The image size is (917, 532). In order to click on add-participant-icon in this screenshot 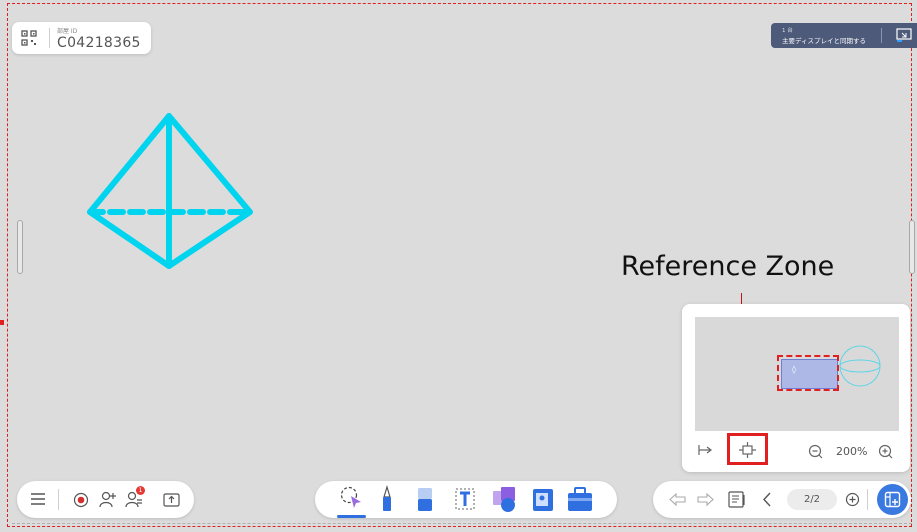, I will do `click(108, 499)`.